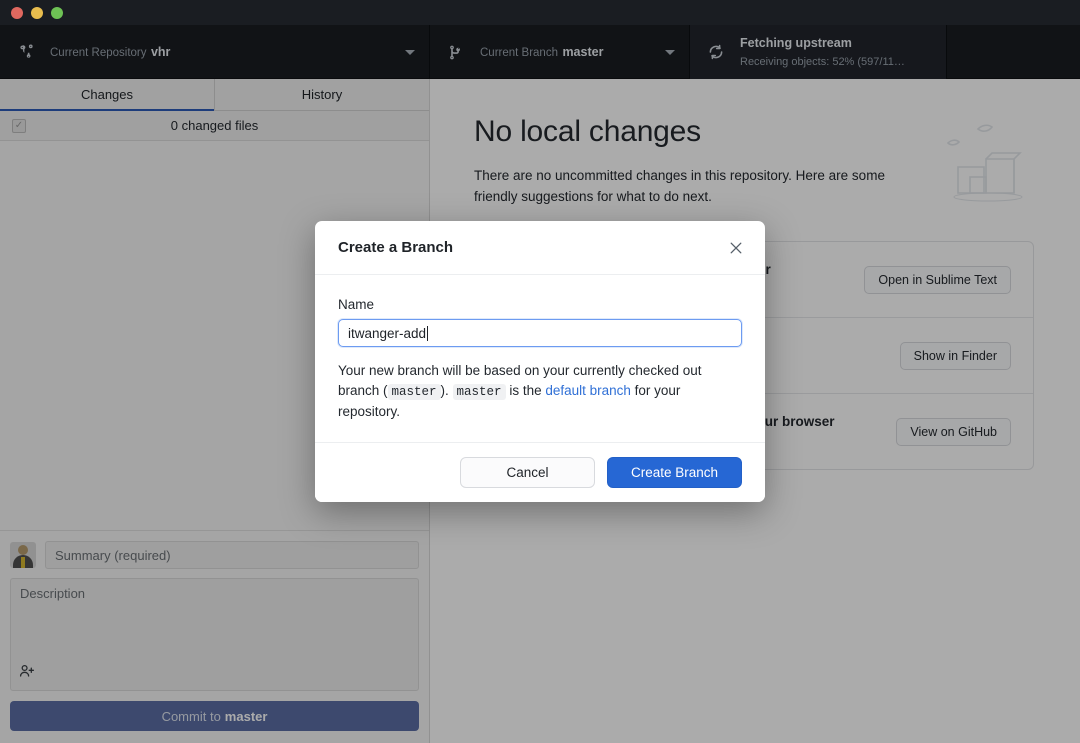 The width and height of the screenshot is (1080, 743). Describe the element at coordinates (428, 333) in the screenshot. I see `text-cursor` at that location.